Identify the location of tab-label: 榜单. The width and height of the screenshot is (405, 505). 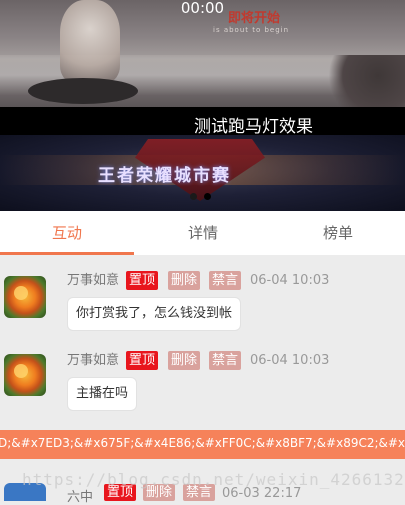
(337, 233).